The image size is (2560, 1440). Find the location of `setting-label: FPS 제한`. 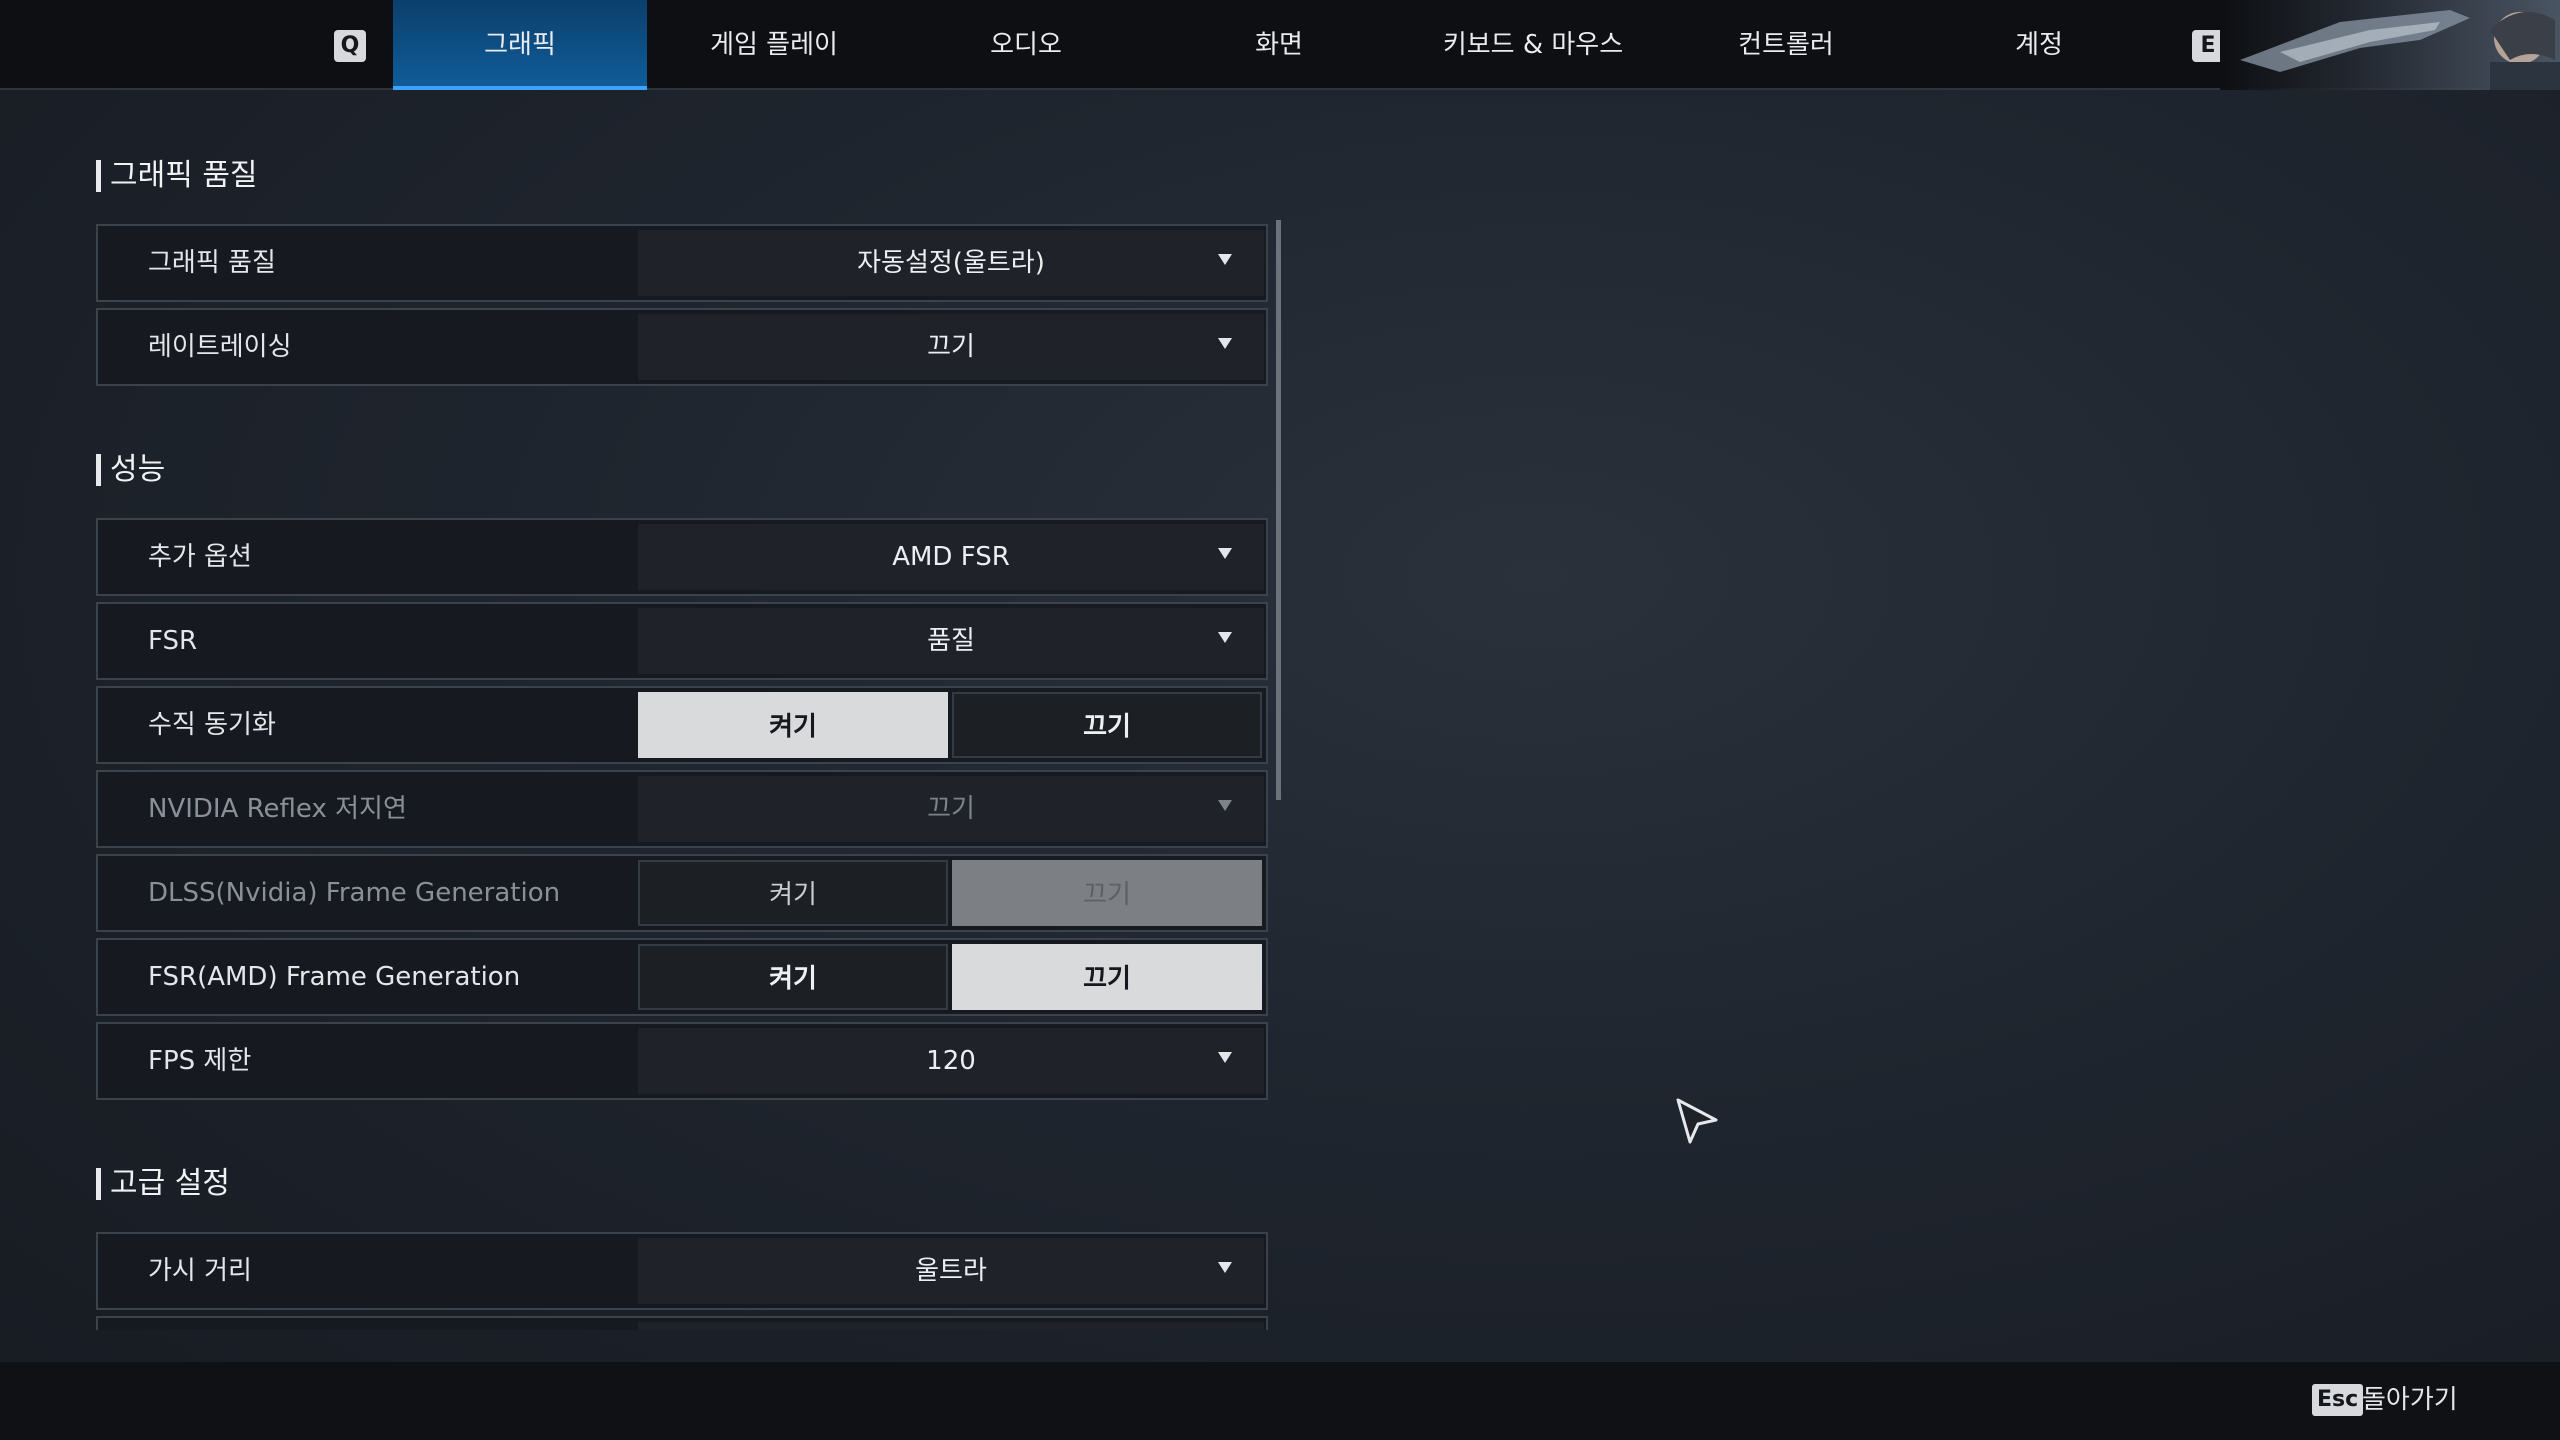

setting-label: FPS 제한 is located at coordinates (200, 1061).